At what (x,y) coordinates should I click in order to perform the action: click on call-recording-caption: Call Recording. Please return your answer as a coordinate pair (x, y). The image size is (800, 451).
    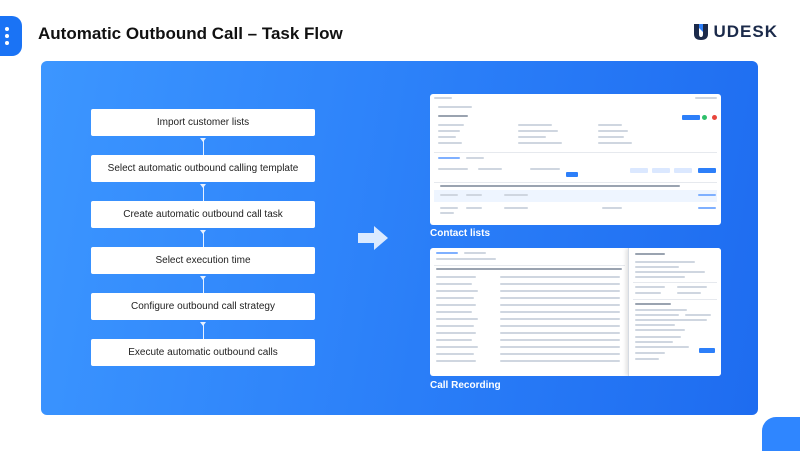
    Looking at the image, I should click on (465, 385).